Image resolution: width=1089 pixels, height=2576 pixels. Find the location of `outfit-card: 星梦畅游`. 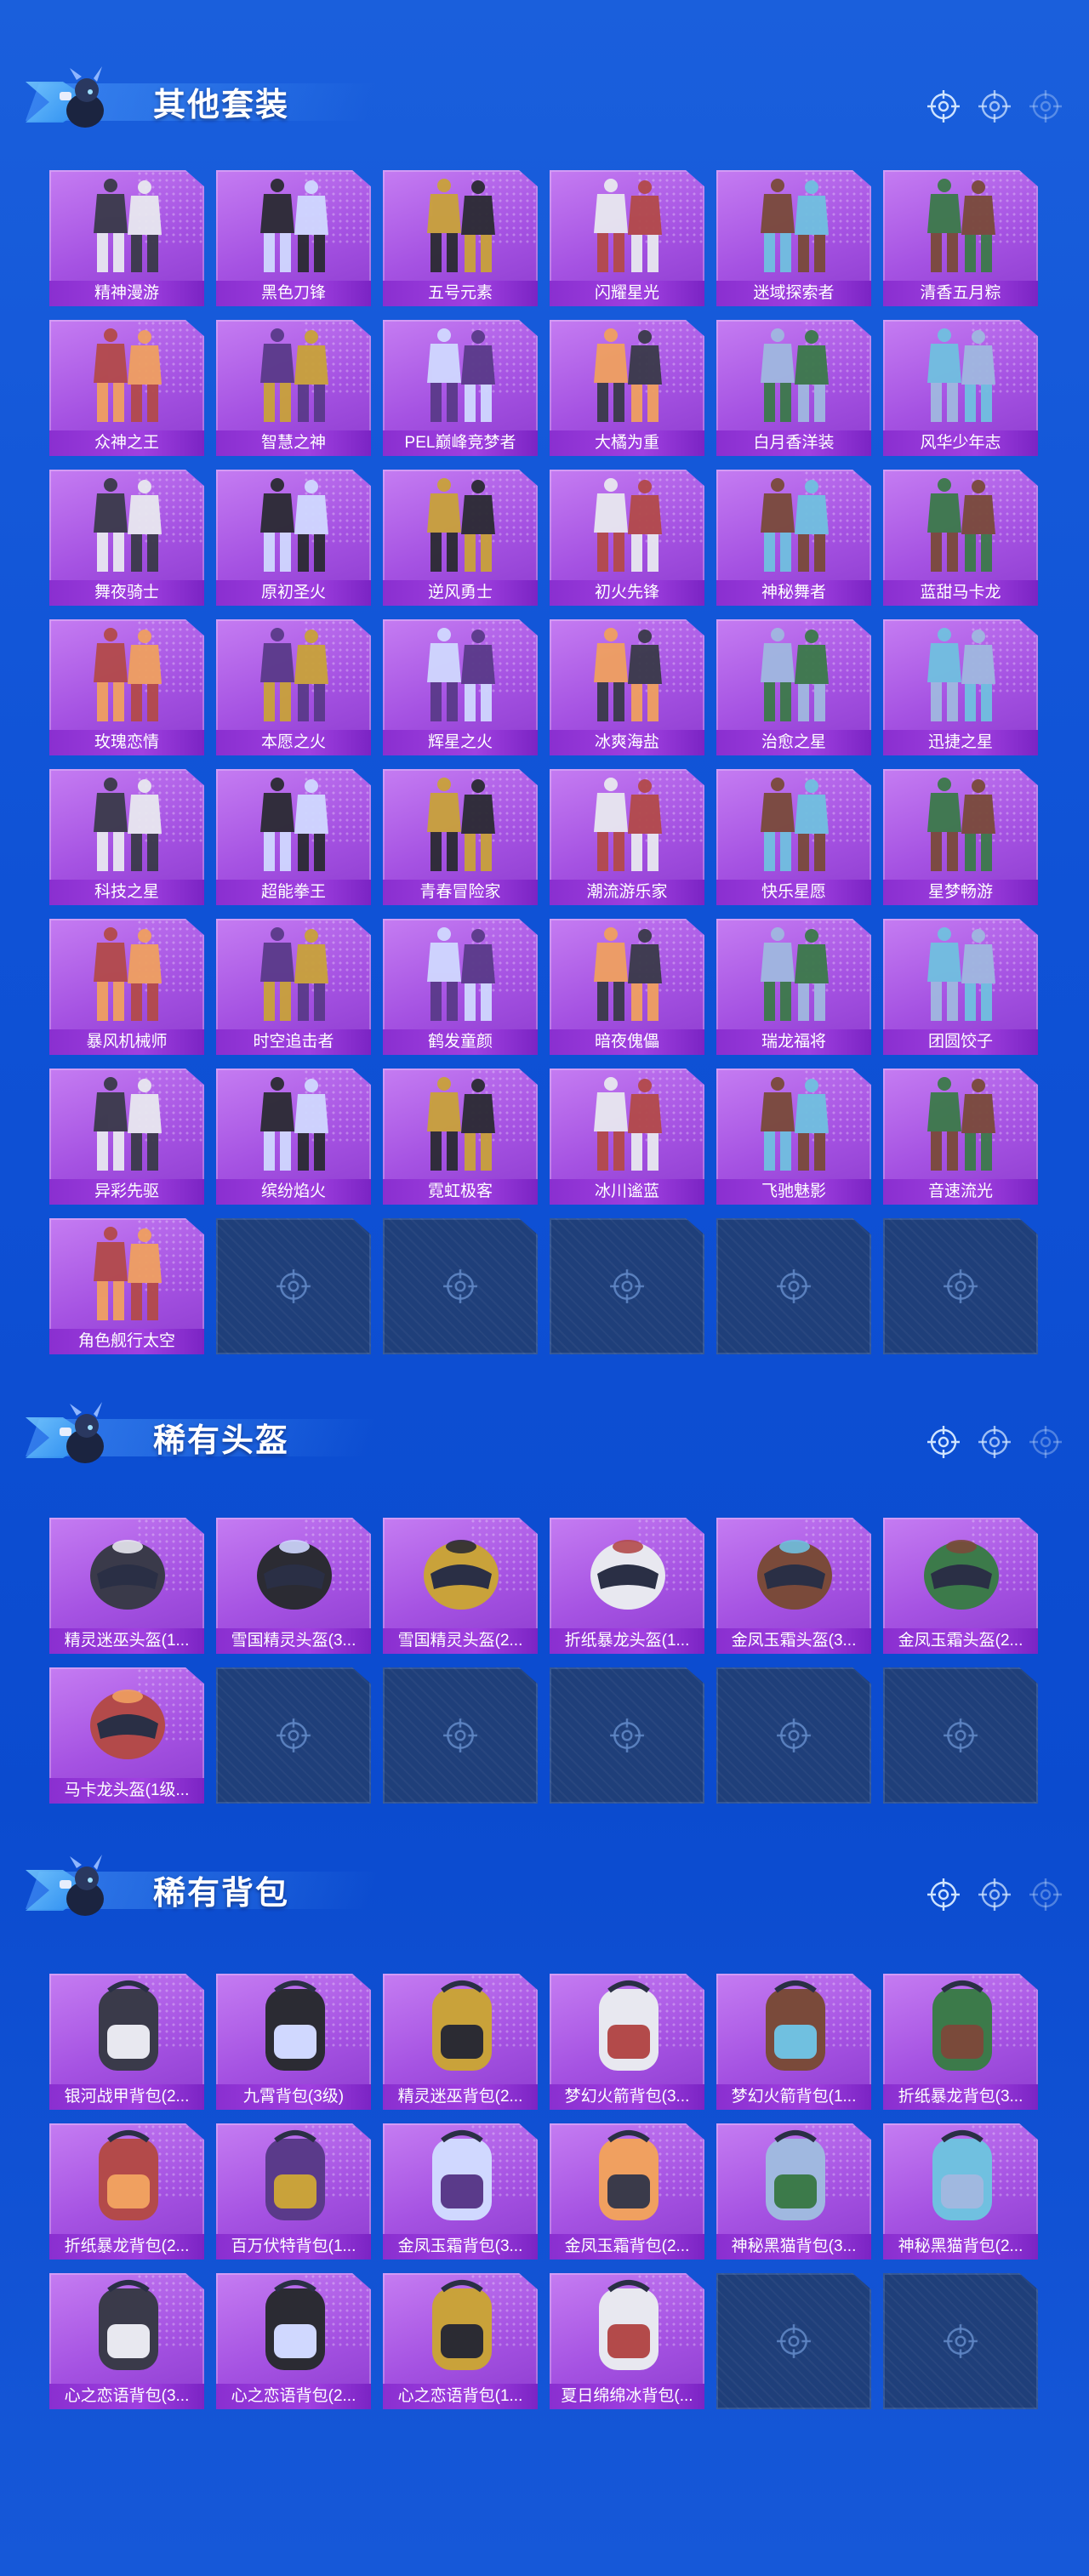

outfit-card: 星梦畅游 is located at coordinates (960, 837).